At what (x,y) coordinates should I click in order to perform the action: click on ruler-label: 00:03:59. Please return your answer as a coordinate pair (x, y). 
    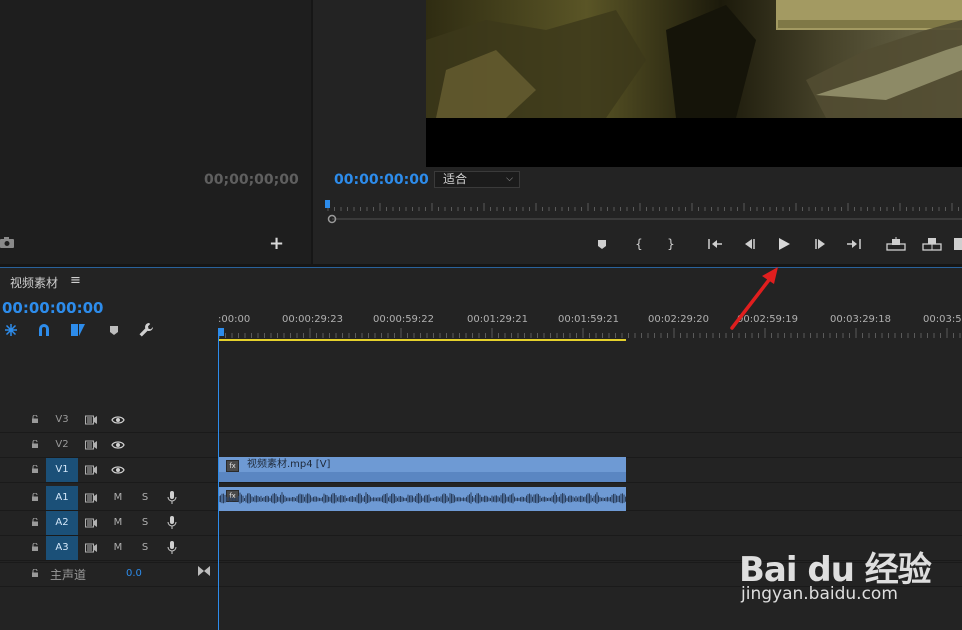
    Looking at the image, I should click on (942, 319).